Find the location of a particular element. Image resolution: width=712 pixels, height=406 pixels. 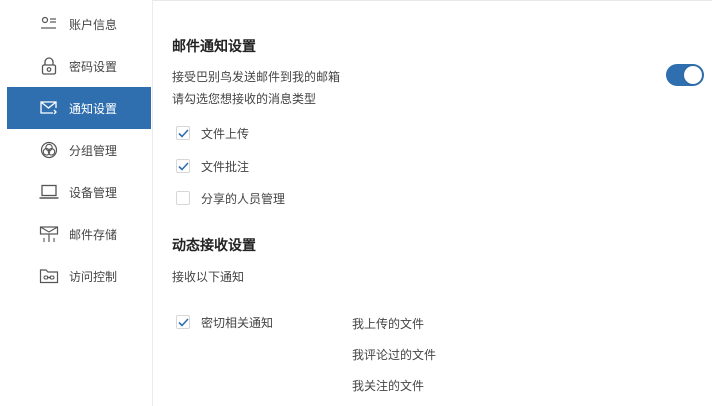

receive-following-hint: 接收以下通知 is located at coordinates (208, 277).